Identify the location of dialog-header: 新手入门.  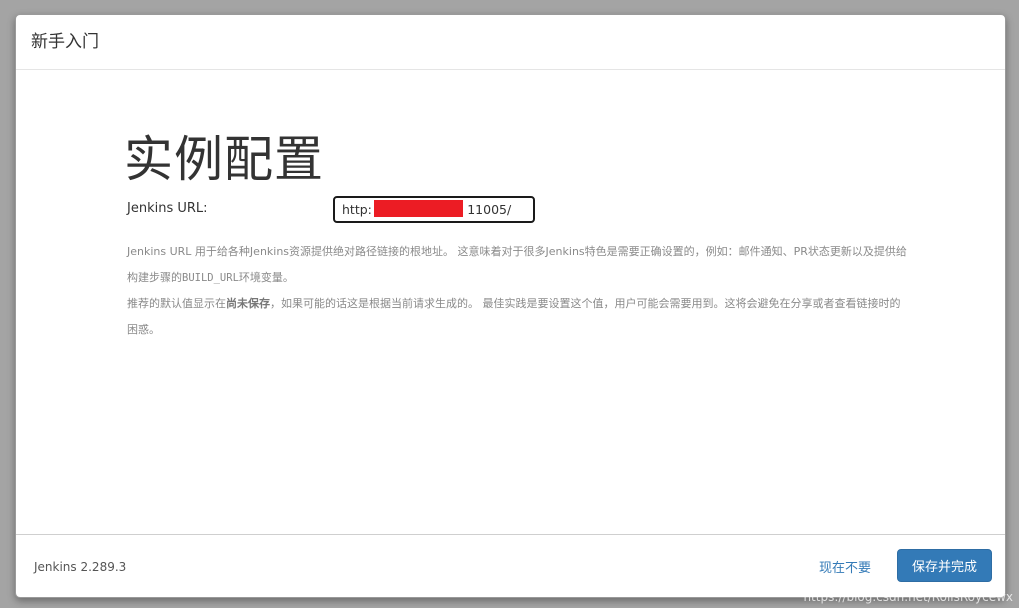
(510, 42).